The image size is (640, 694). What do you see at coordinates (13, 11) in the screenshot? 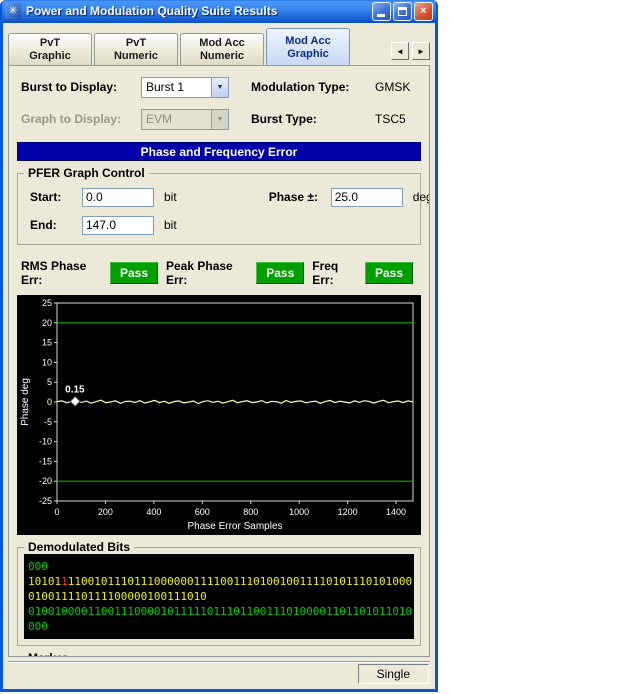
I see `app-icon: ✳` at bounding box center [13, 11].